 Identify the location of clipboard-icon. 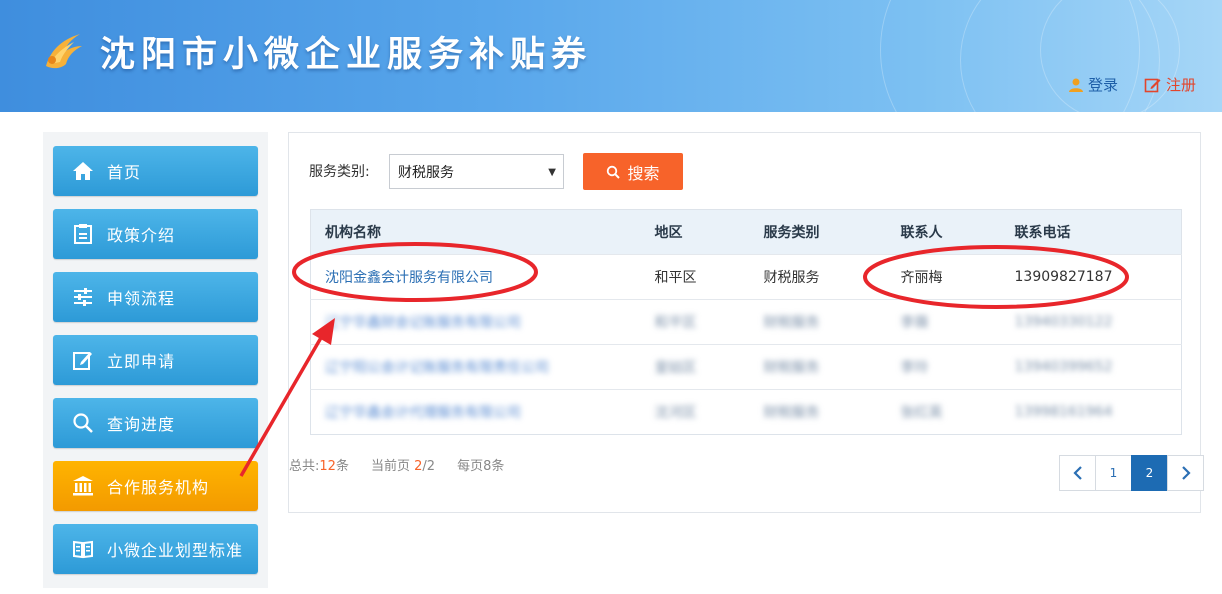
(83, 234).